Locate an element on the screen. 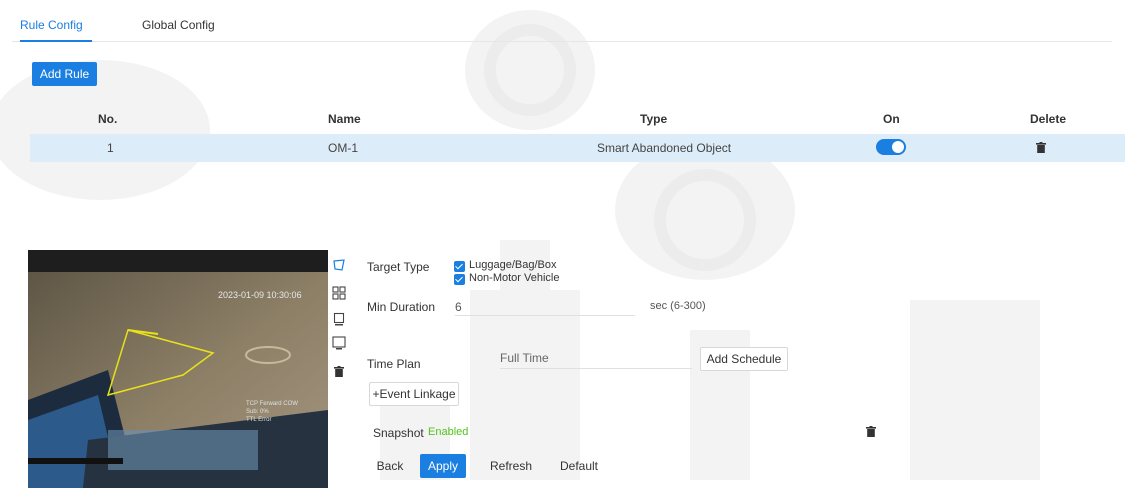 The width and height of the screenshot is (1125, 489). snapshot-status: Enabled is located at coordinates (448, 432).